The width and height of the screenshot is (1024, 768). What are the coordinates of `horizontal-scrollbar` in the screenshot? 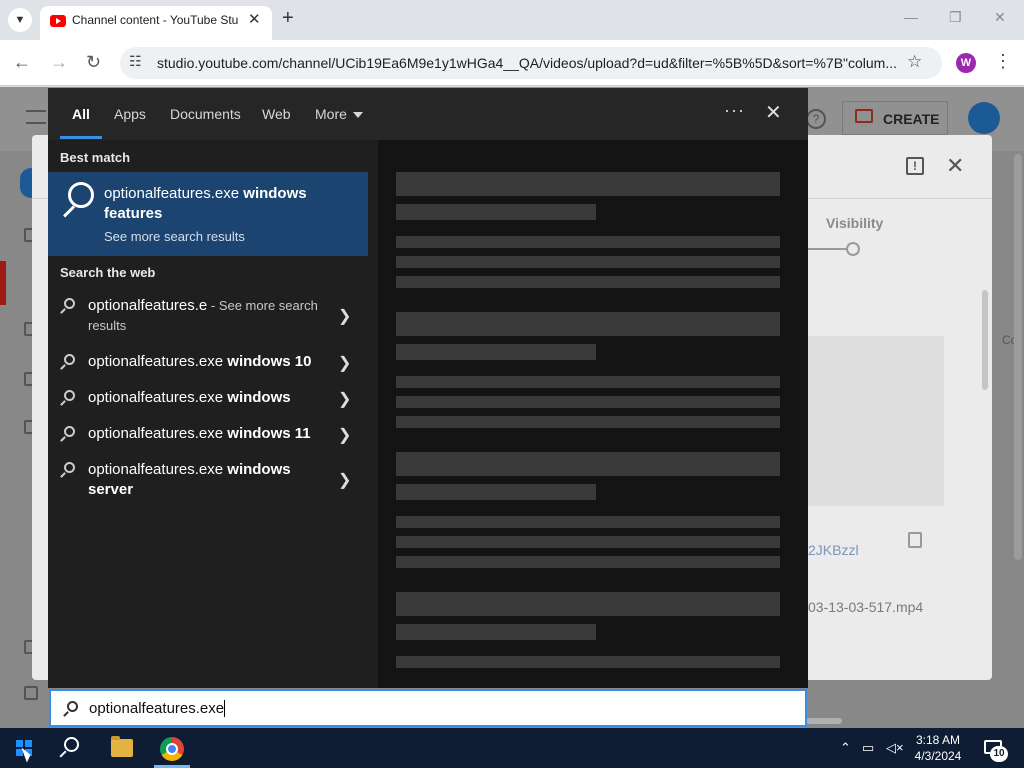 It's located at (824, 721).